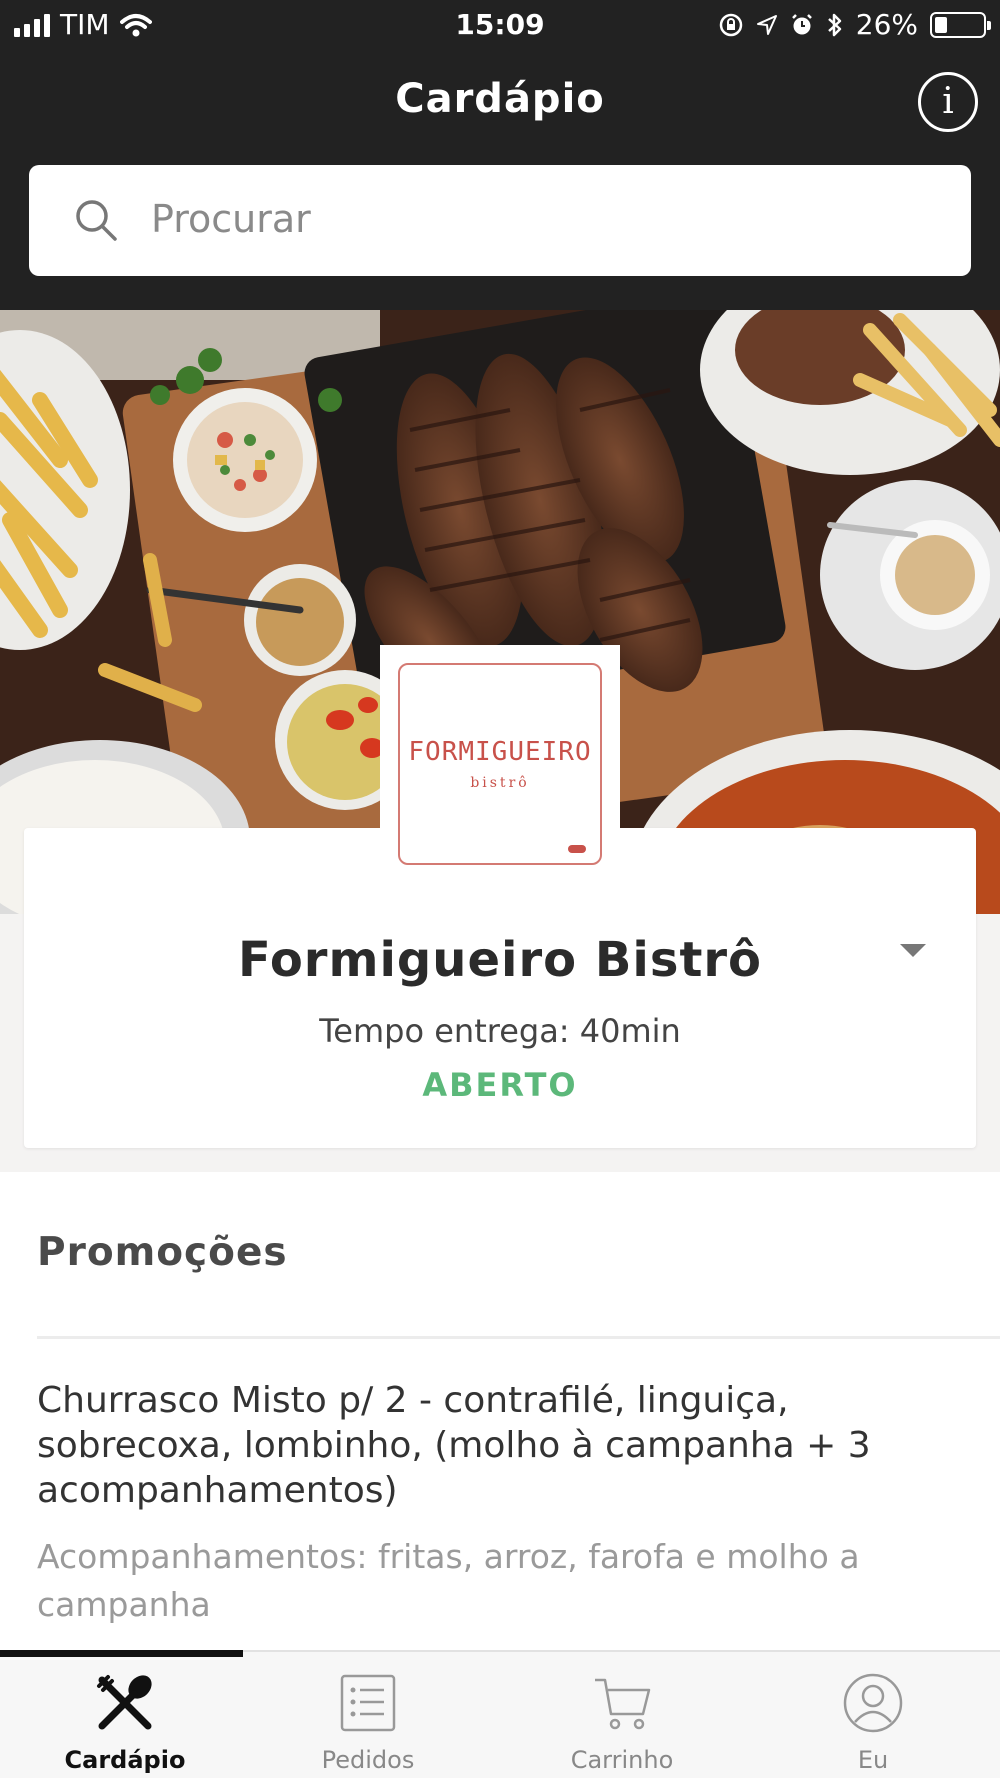 The image size is (1000, 1778). I want to click on restaurant-name: Formigueiro Bistrô, so click(500, 960).